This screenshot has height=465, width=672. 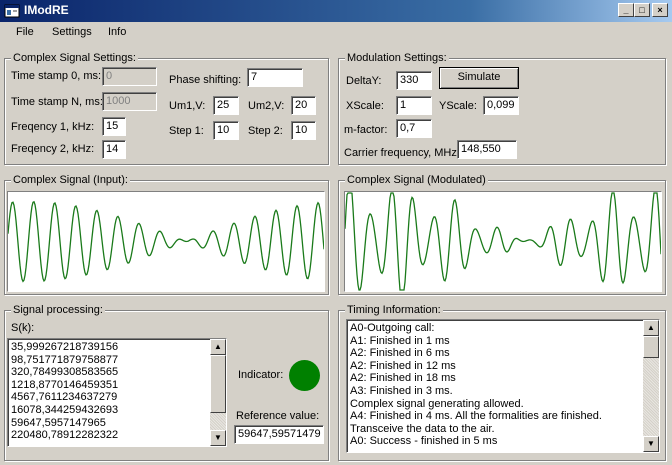 I want to click on window-title: IModRE, so click(x=46, y=10).